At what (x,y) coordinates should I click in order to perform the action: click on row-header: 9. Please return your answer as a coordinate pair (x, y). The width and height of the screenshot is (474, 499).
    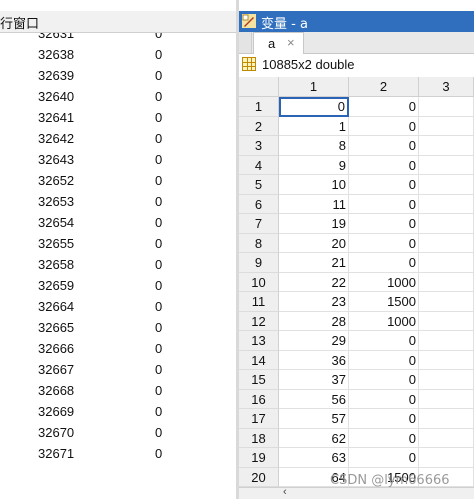
    Looking at the image, I should click on (259, 263).